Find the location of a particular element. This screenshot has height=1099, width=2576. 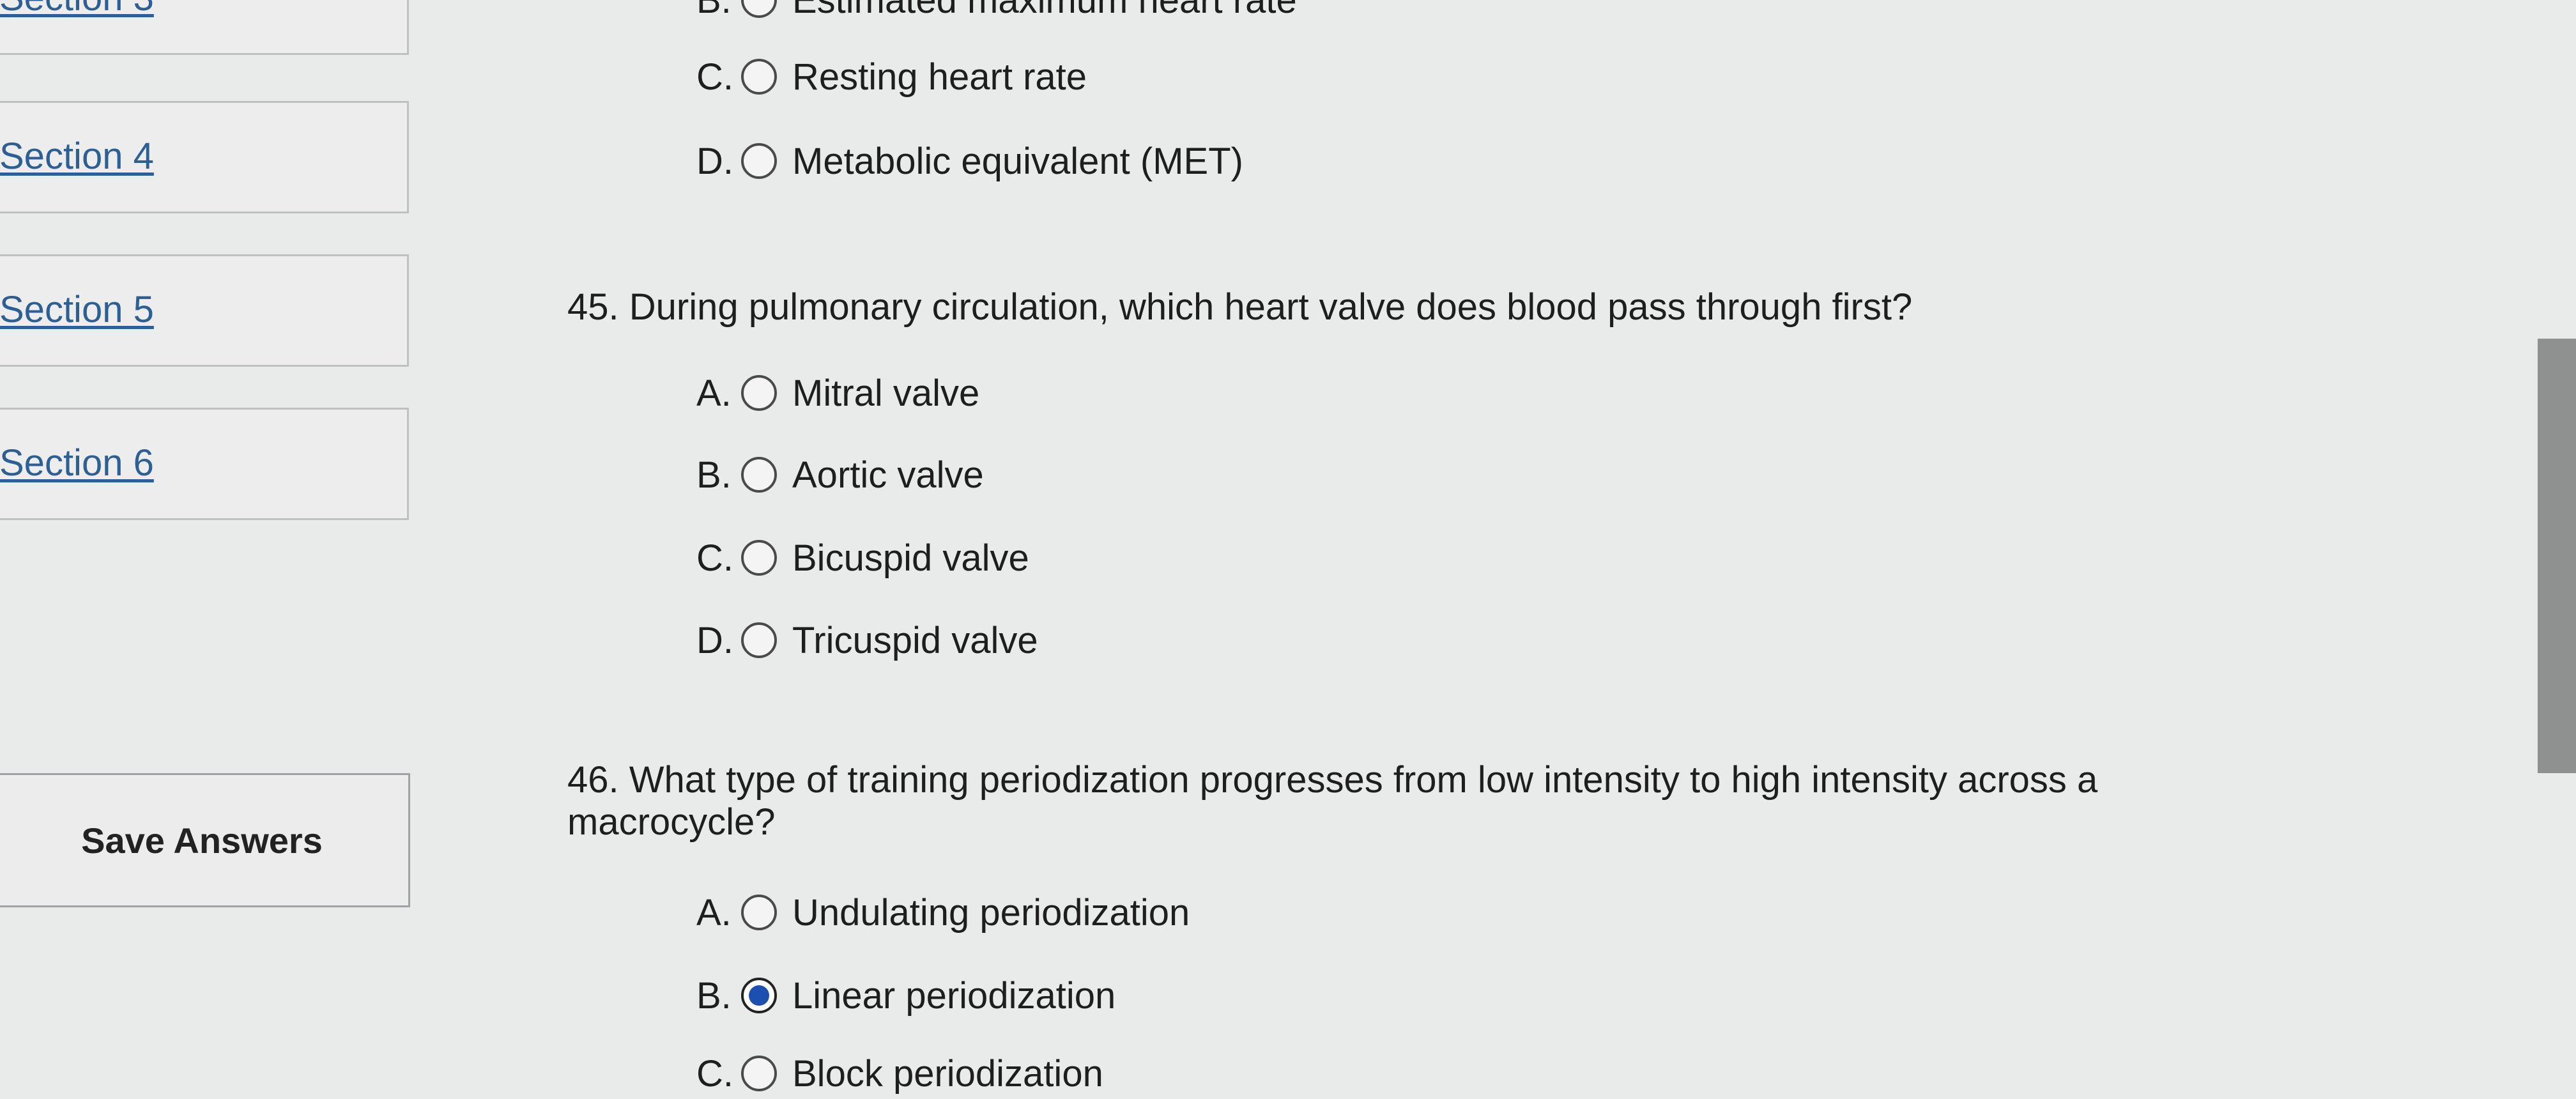

prev-option-b: B. Estimated maximum heart rate is located at coordinates (996, 13).